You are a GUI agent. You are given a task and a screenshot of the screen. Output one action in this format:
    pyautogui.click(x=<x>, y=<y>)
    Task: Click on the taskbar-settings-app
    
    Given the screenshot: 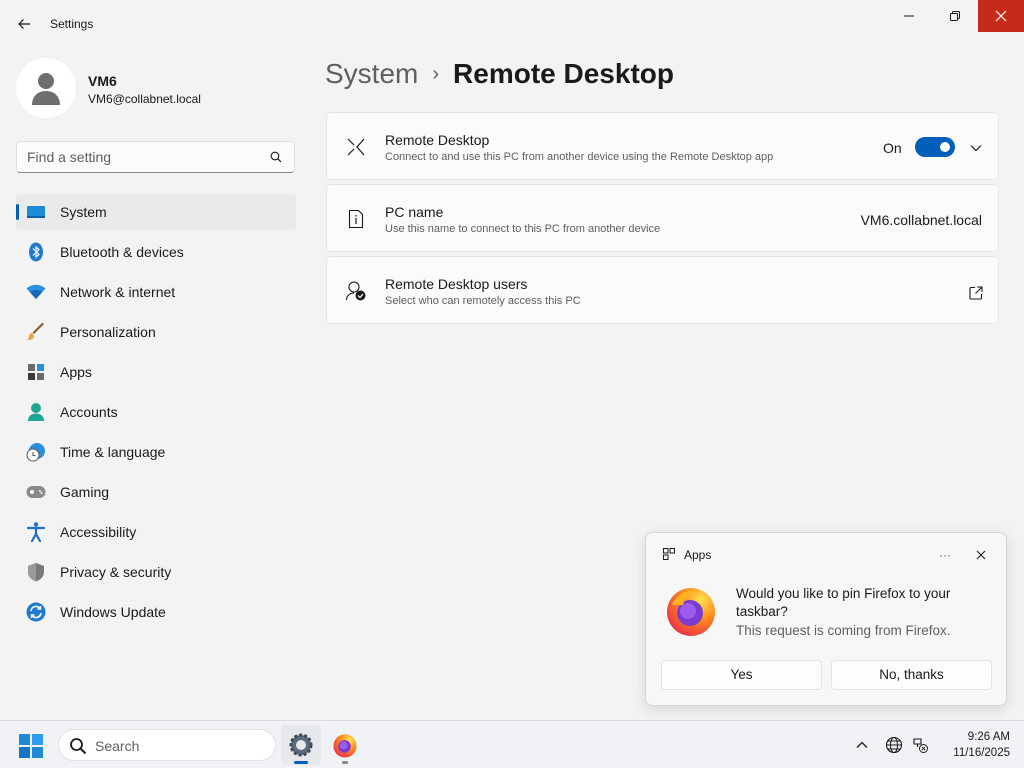 What is the action you would take?
    pyautogui.click(x=301, y=745)
    